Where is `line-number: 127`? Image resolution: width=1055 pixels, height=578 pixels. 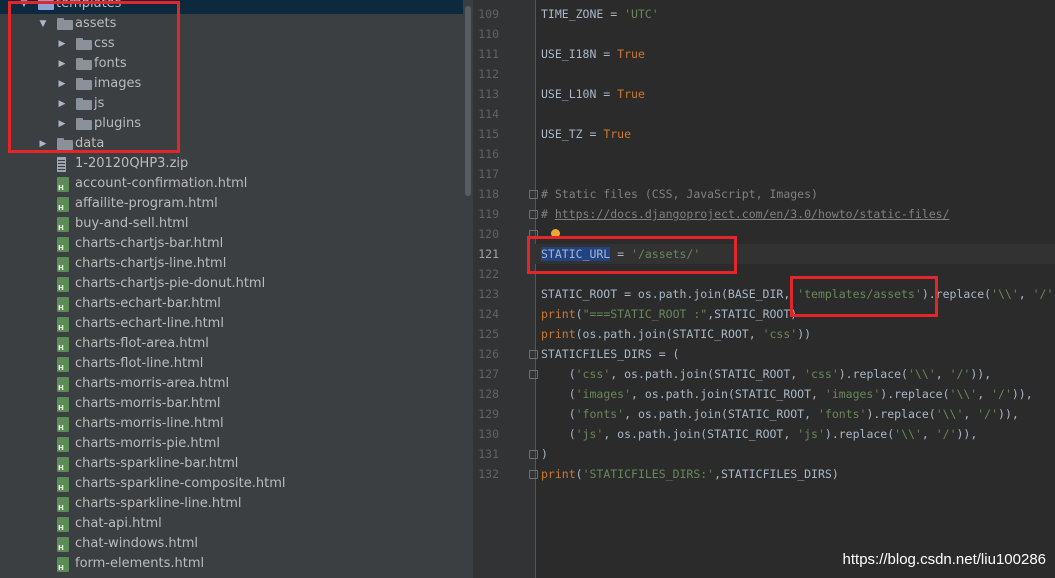
line-number: 127 is located at coordinates (488, 374).